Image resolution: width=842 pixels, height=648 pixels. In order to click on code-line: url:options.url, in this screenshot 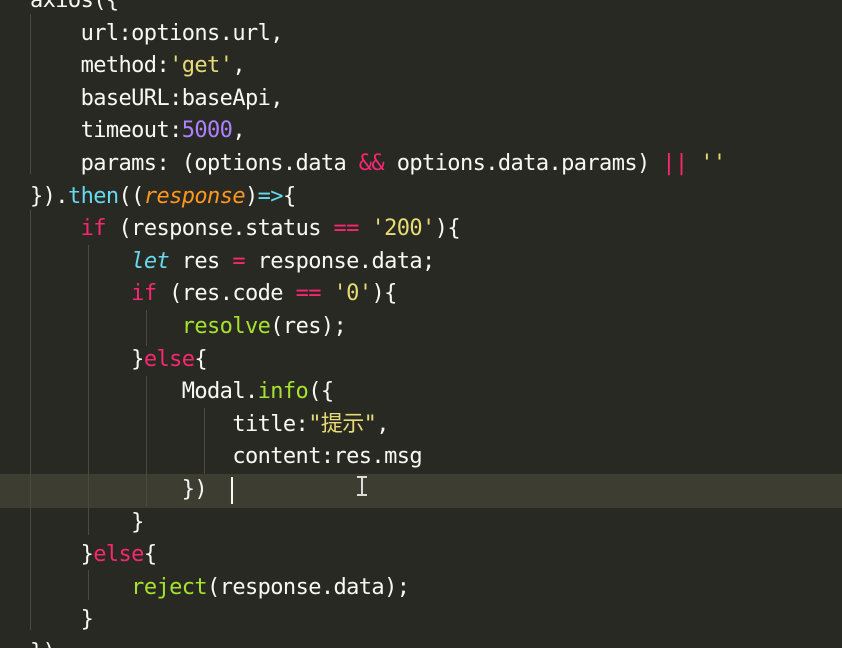, I will do `click(157, 34)`.